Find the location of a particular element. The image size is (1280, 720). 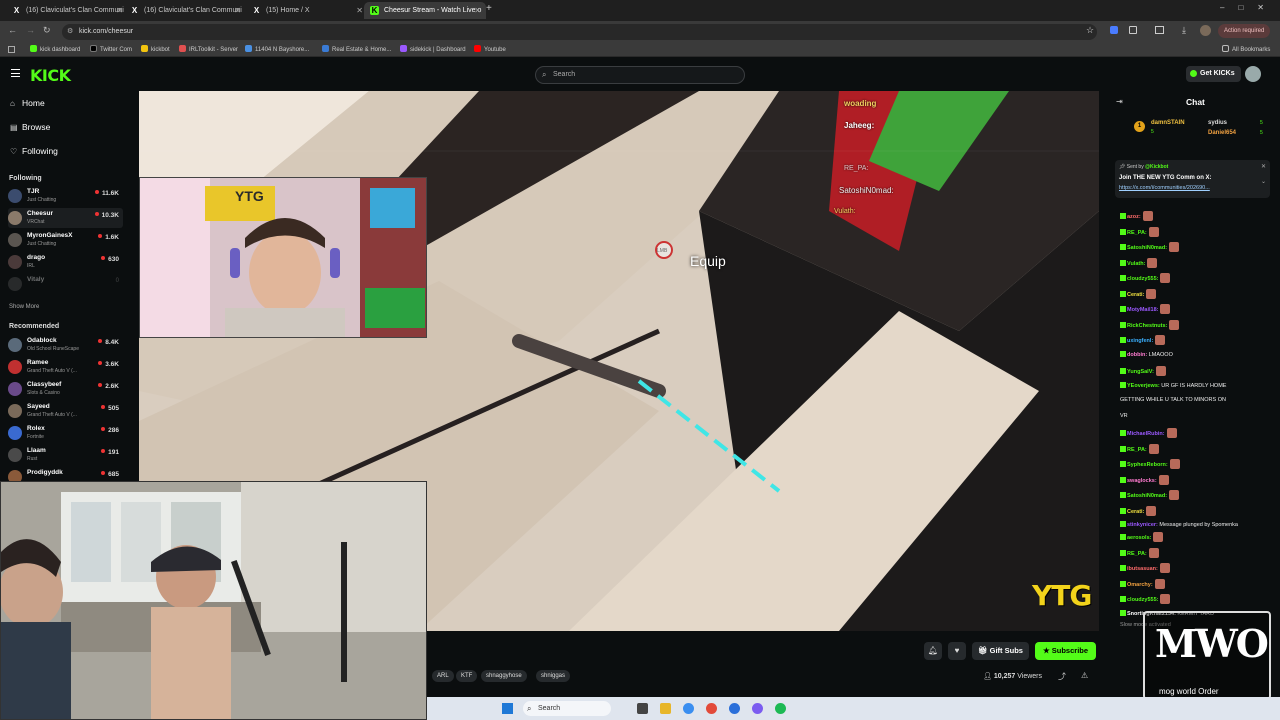

file-explorer-icon is located at coordinates (665, 708).